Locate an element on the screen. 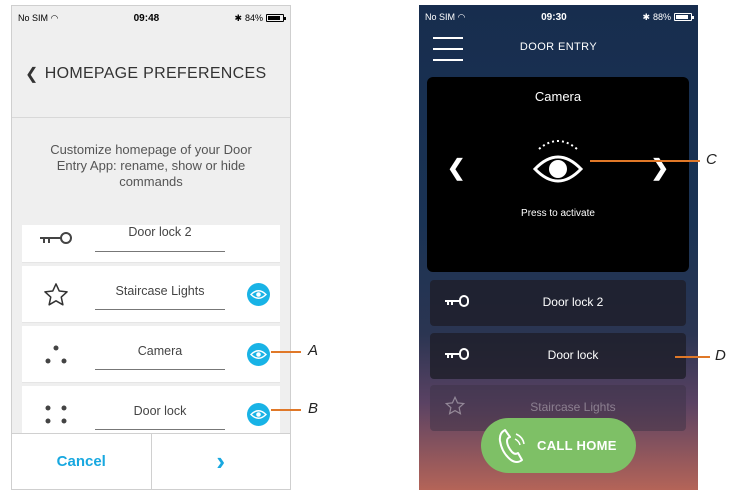 This screenshot has height=495, width=733. footer-bar: Cancel › is located at coordinates (151, 461).